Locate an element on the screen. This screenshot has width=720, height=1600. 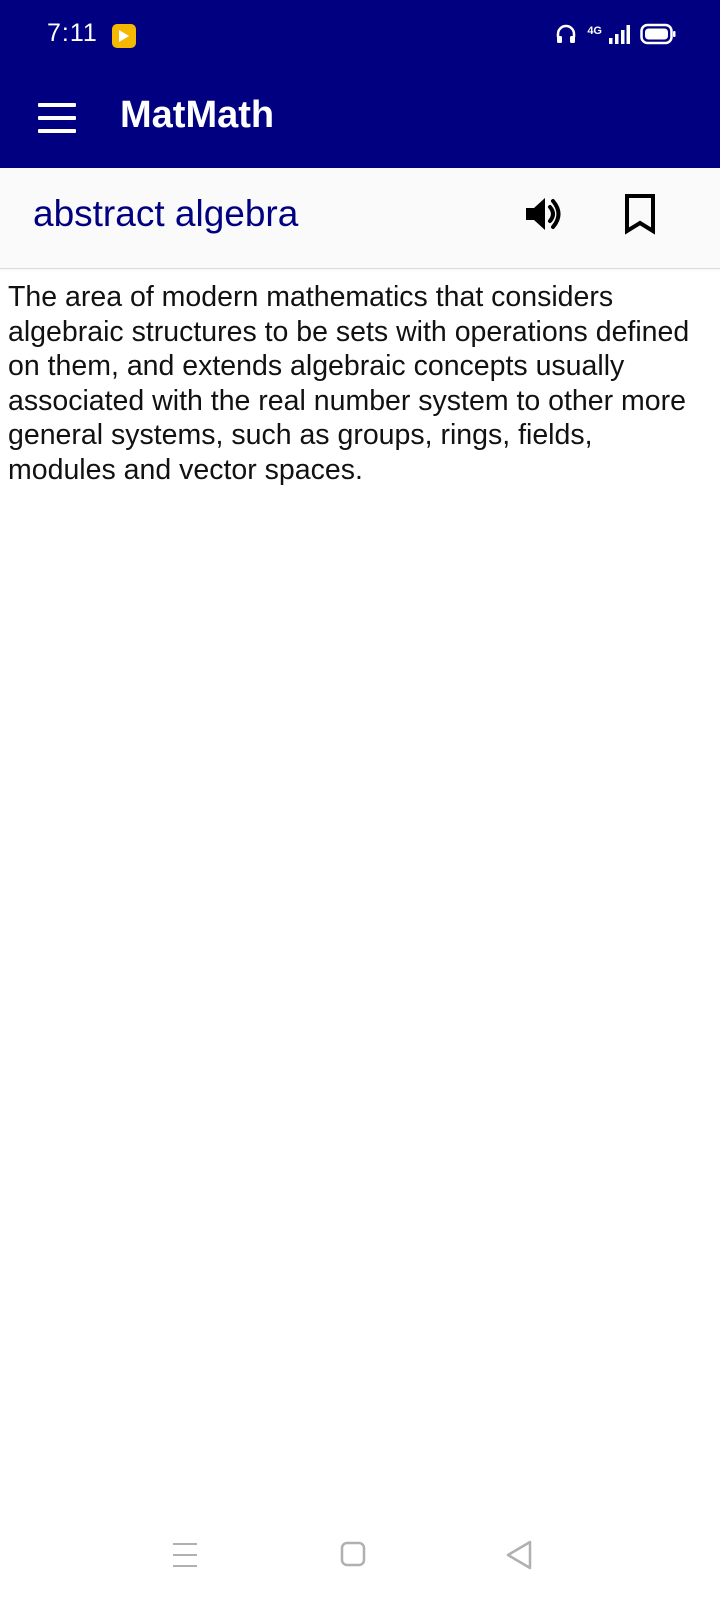
speaker-icon is located at coordinates (544, 214).